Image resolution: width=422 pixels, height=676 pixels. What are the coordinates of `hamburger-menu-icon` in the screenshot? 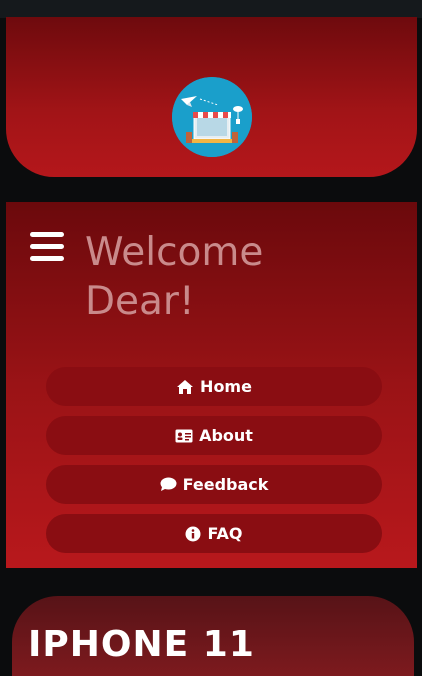 It's located at (47, 247).